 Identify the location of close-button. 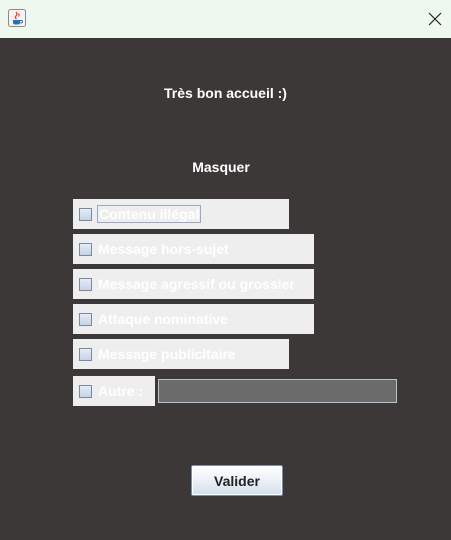
(435, 19).